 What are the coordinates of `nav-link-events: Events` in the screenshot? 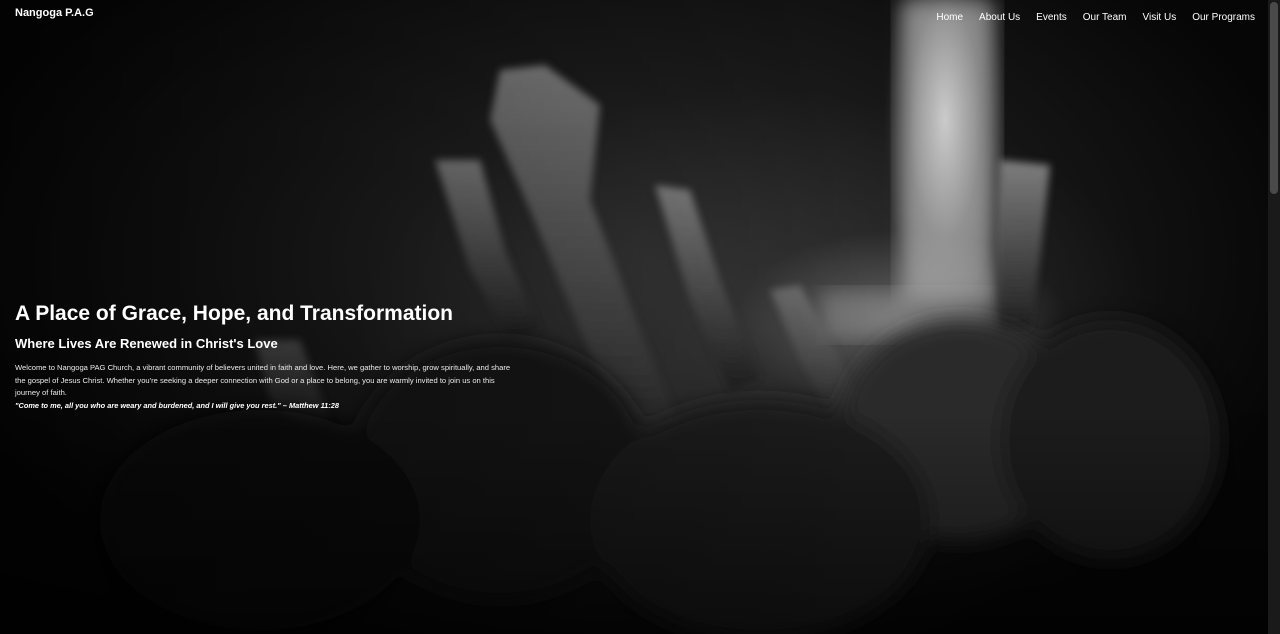 It's located at (1051, 17).